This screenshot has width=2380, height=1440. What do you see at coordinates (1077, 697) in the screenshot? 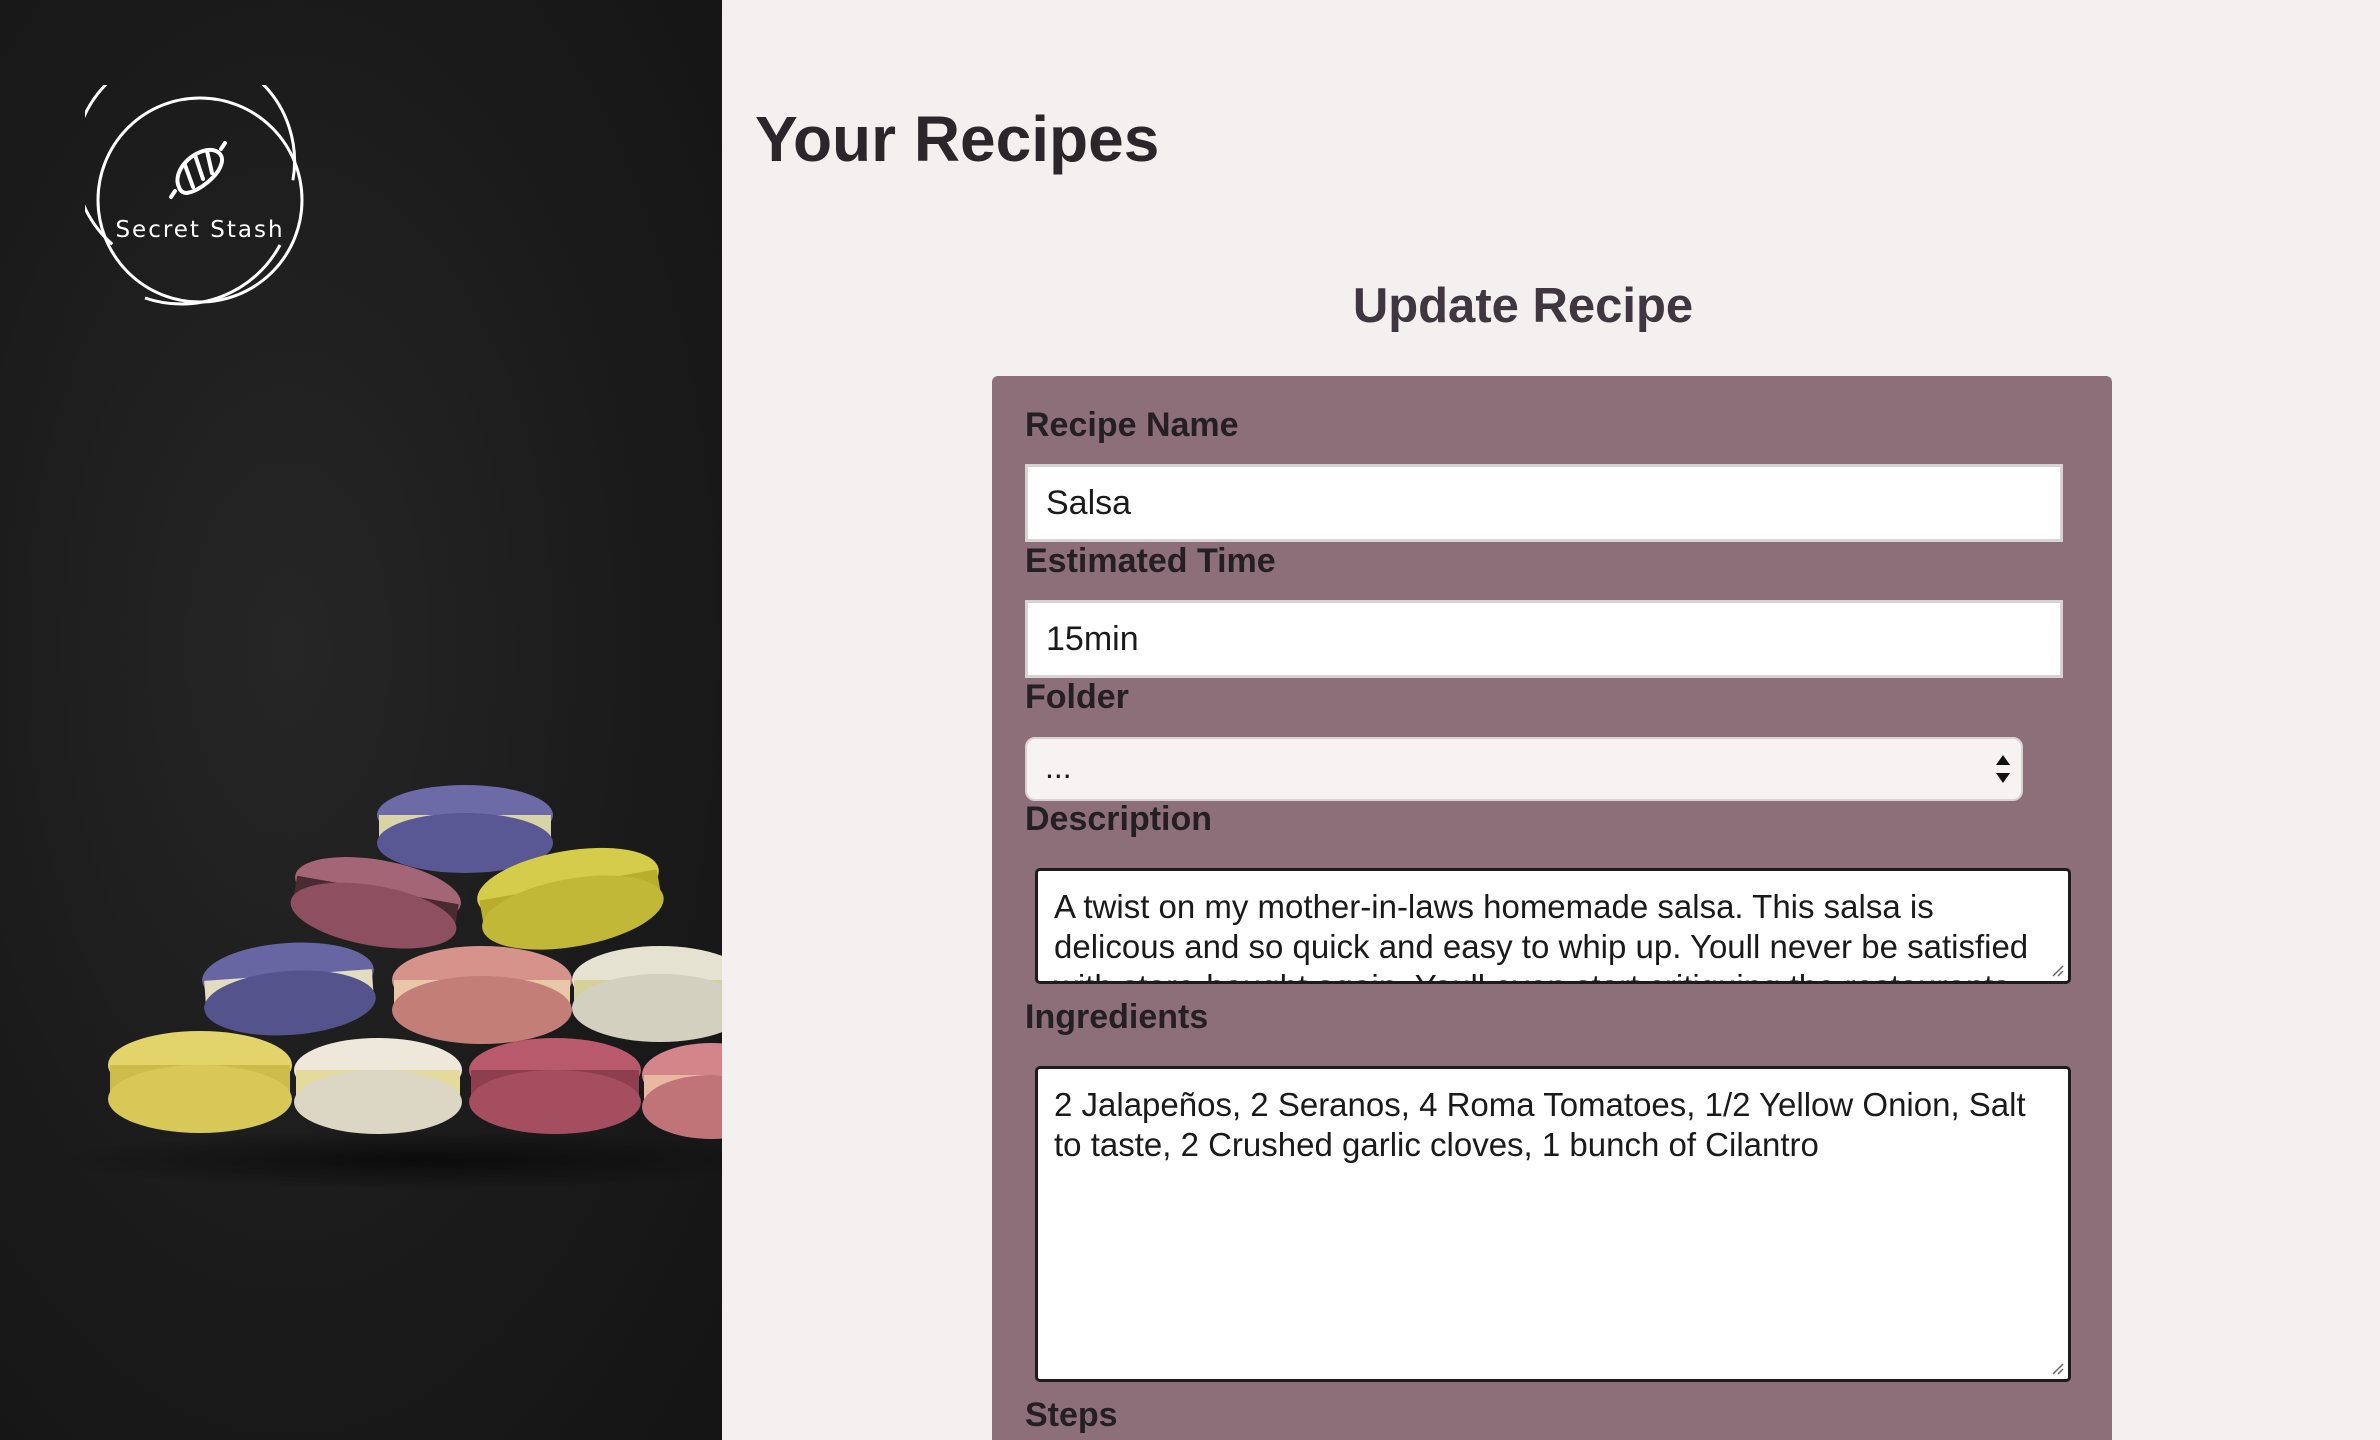
I see `folder-label: Folder` at bounding box center [1077, 697].